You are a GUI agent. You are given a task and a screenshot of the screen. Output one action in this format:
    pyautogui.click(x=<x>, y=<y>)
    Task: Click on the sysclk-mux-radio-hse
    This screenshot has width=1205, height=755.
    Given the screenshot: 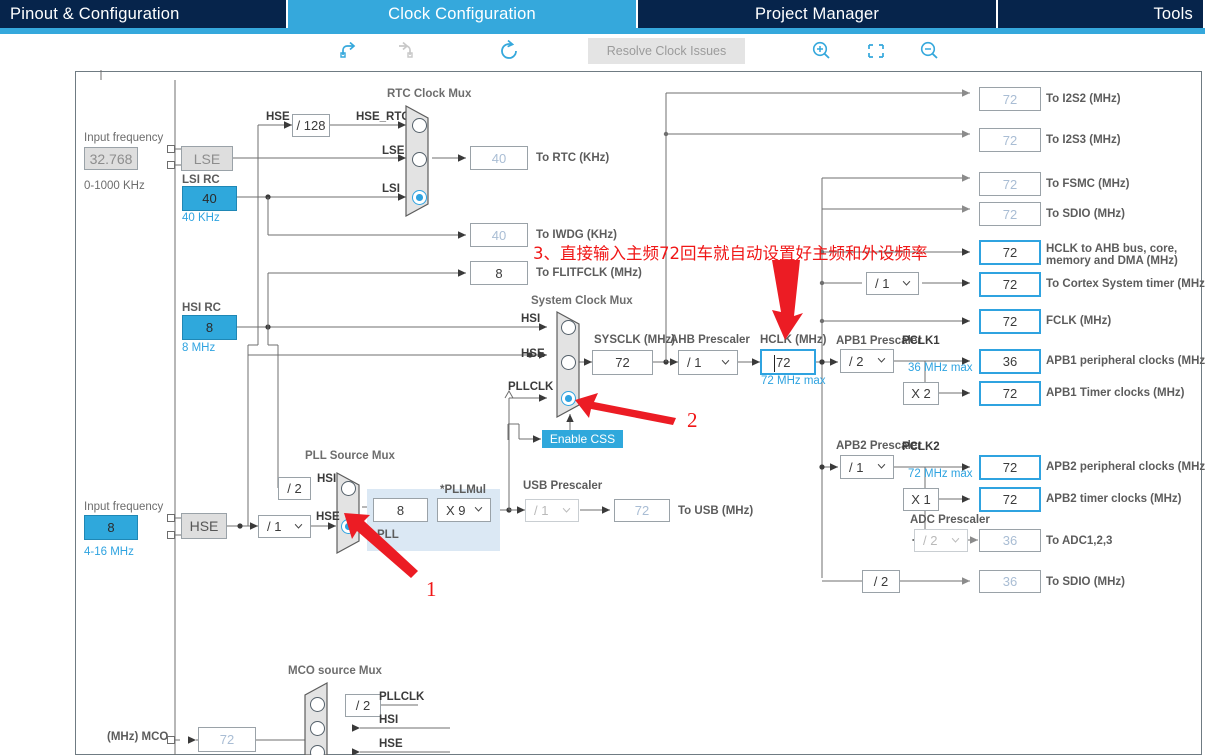 What is the action you would take?
    pyautogui.click(x=568, y=362)
    